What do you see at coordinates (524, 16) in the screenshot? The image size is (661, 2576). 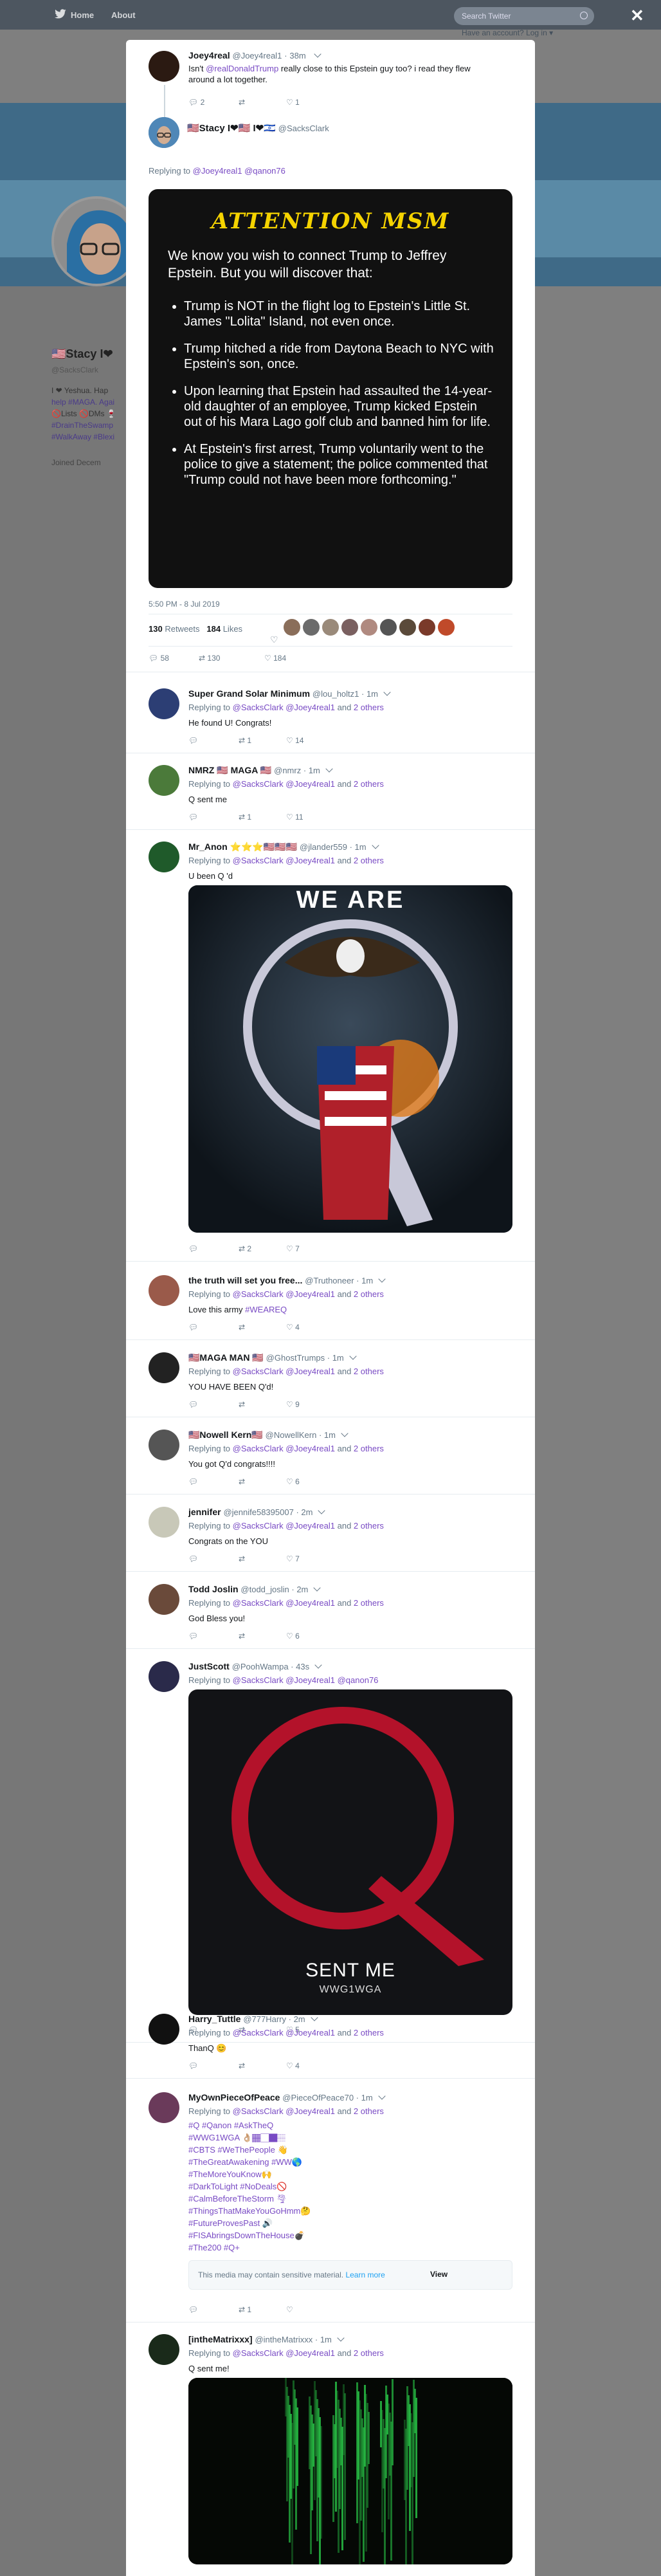 I see `search-input: Search Twitter` at bounding box center [524, 16].